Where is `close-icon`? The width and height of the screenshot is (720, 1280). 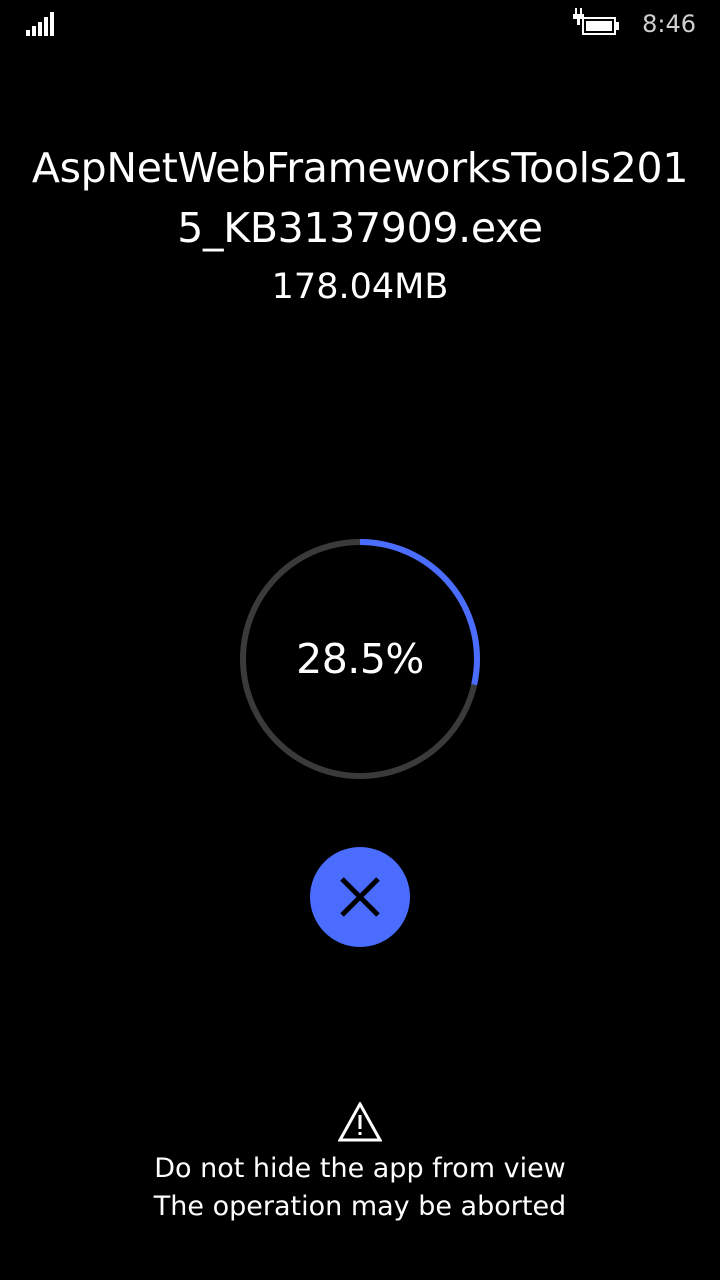 close-icon is located at coordinates (360, 897).